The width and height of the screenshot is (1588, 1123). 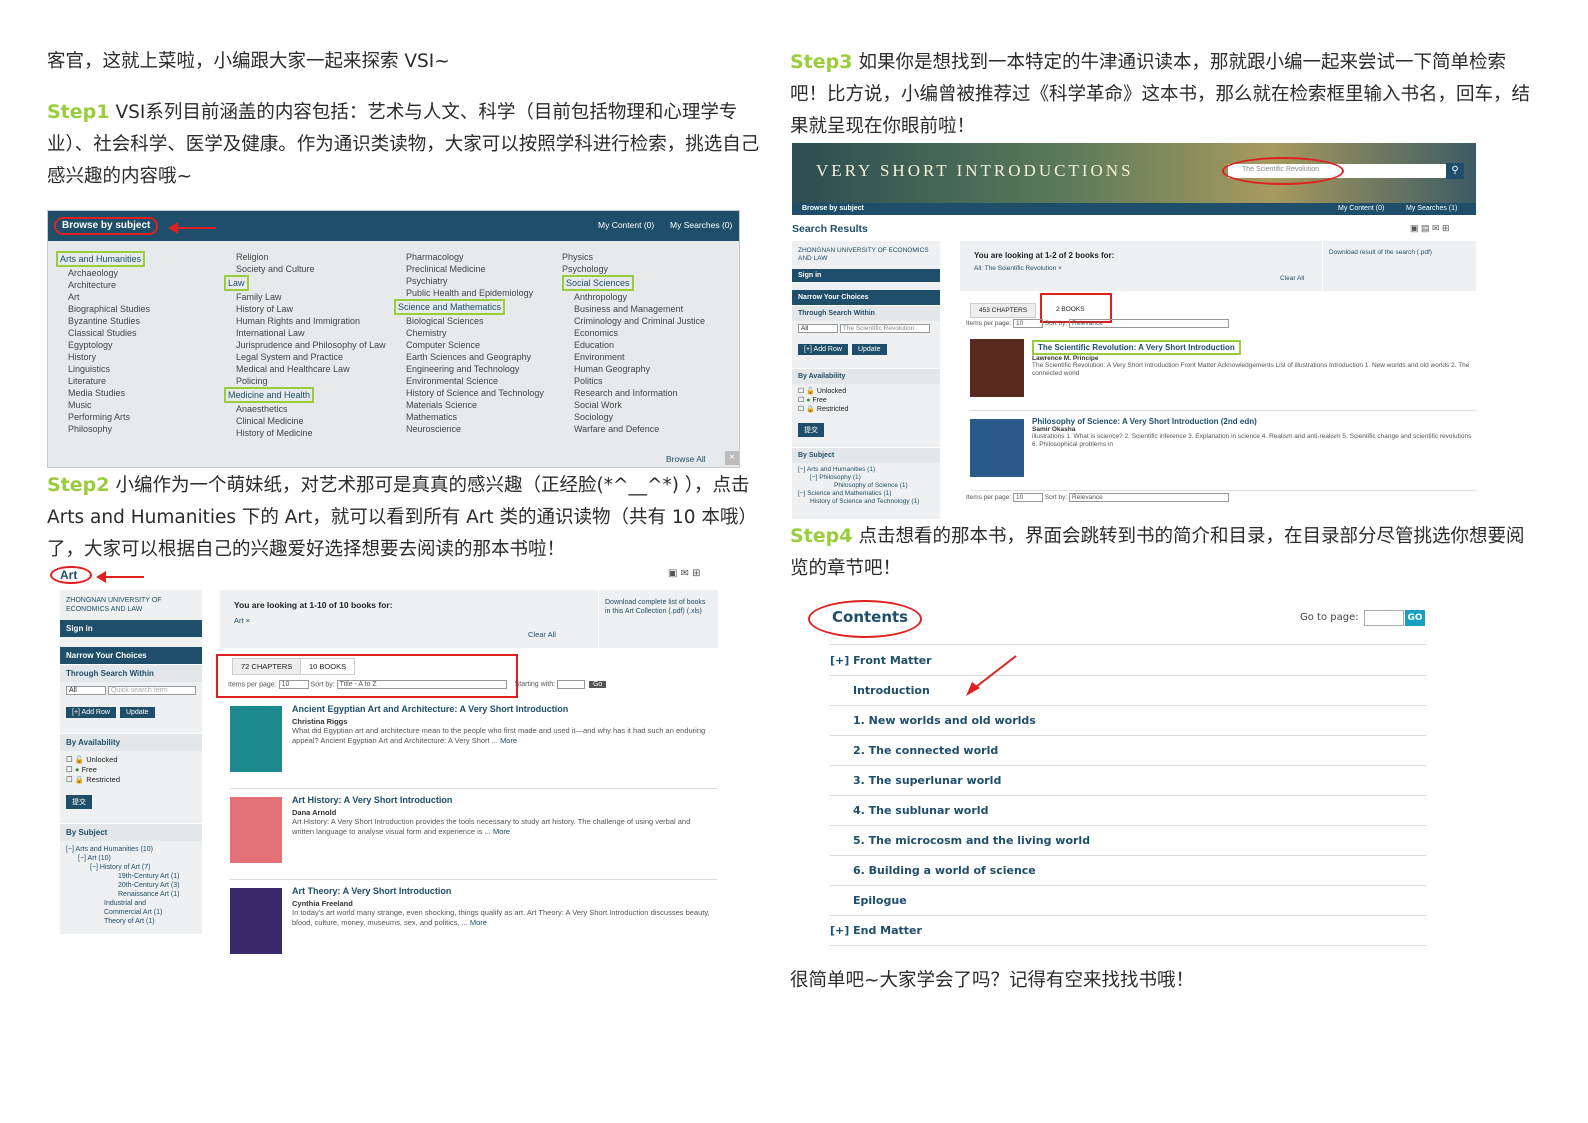 I want to click on contents-item: 1. New worlds and old worlds, so click(x=1128, y=721).